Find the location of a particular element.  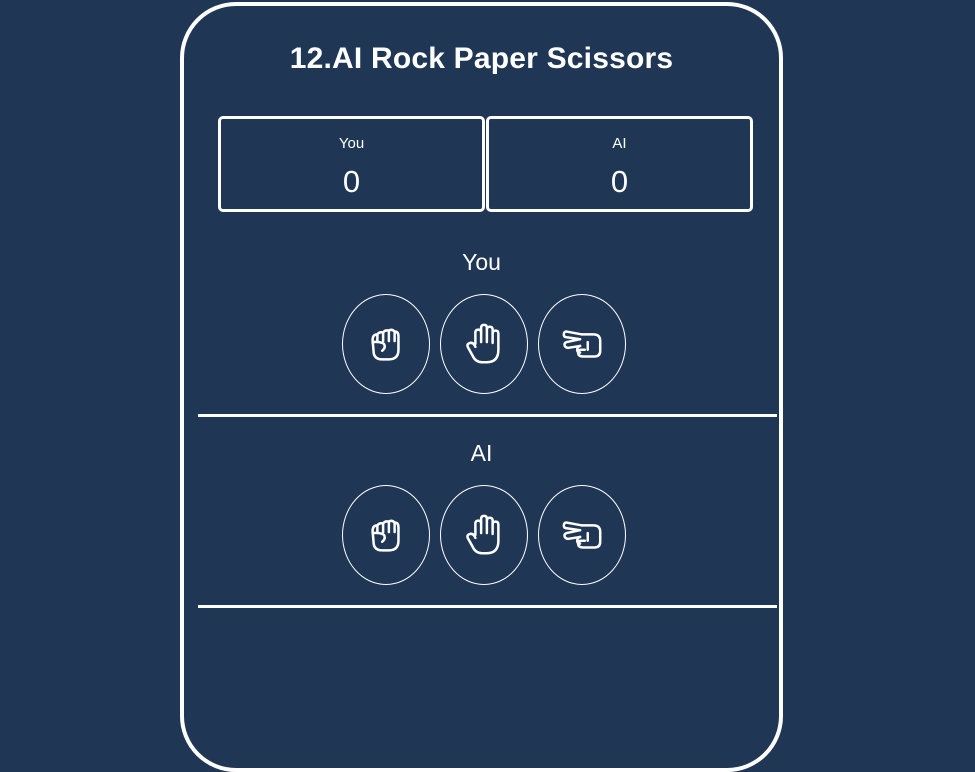

player-score-value: 0 is located at coordinates (351, 181).